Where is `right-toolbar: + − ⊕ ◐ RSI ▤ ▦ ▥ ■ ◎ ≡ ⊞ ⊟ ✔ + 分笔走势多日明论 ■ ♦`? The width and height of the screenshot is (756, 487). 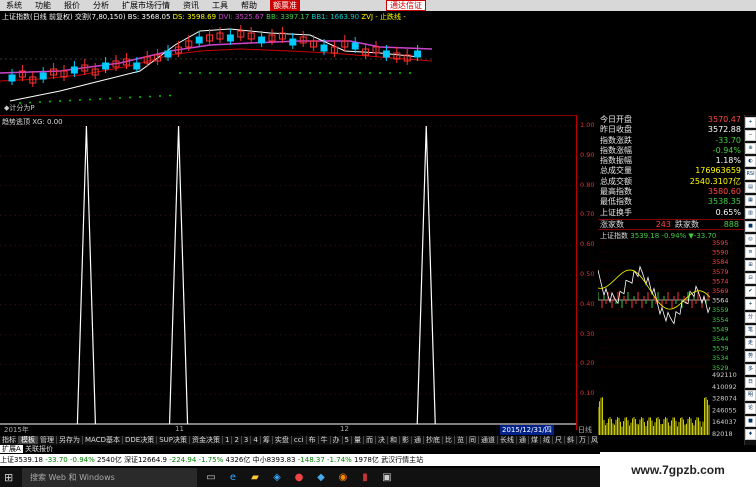
right-toolbar: + − ⊕ ◐ RSI ▤ ▦ ▥ ■ ◎ ≡ ⊞ ⊟ ✔ + 分笔走势多日明论 ■ ♦ is located at coordinates (750, 280).